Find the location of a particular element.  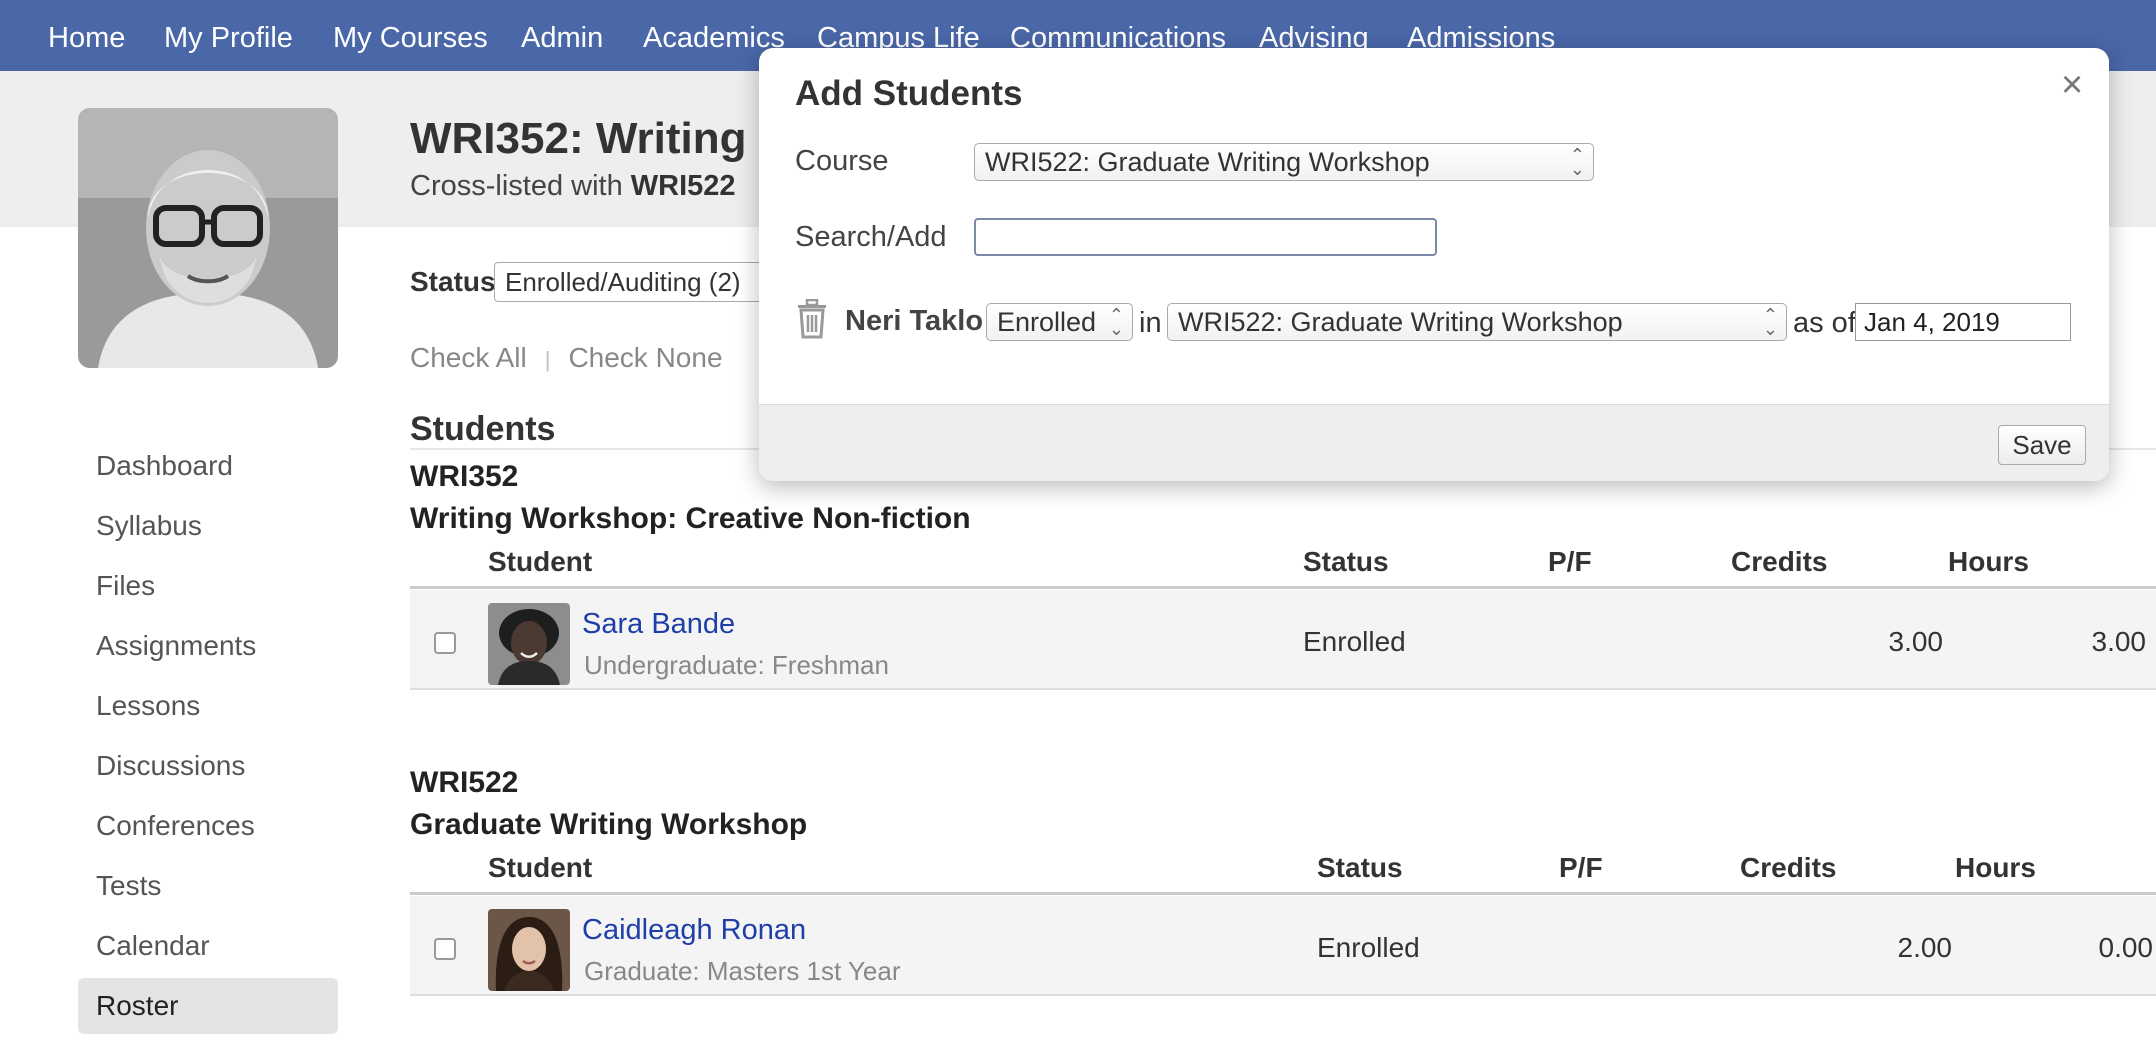

student-name-link: Sara Bande is located at coordinates (658, 624).